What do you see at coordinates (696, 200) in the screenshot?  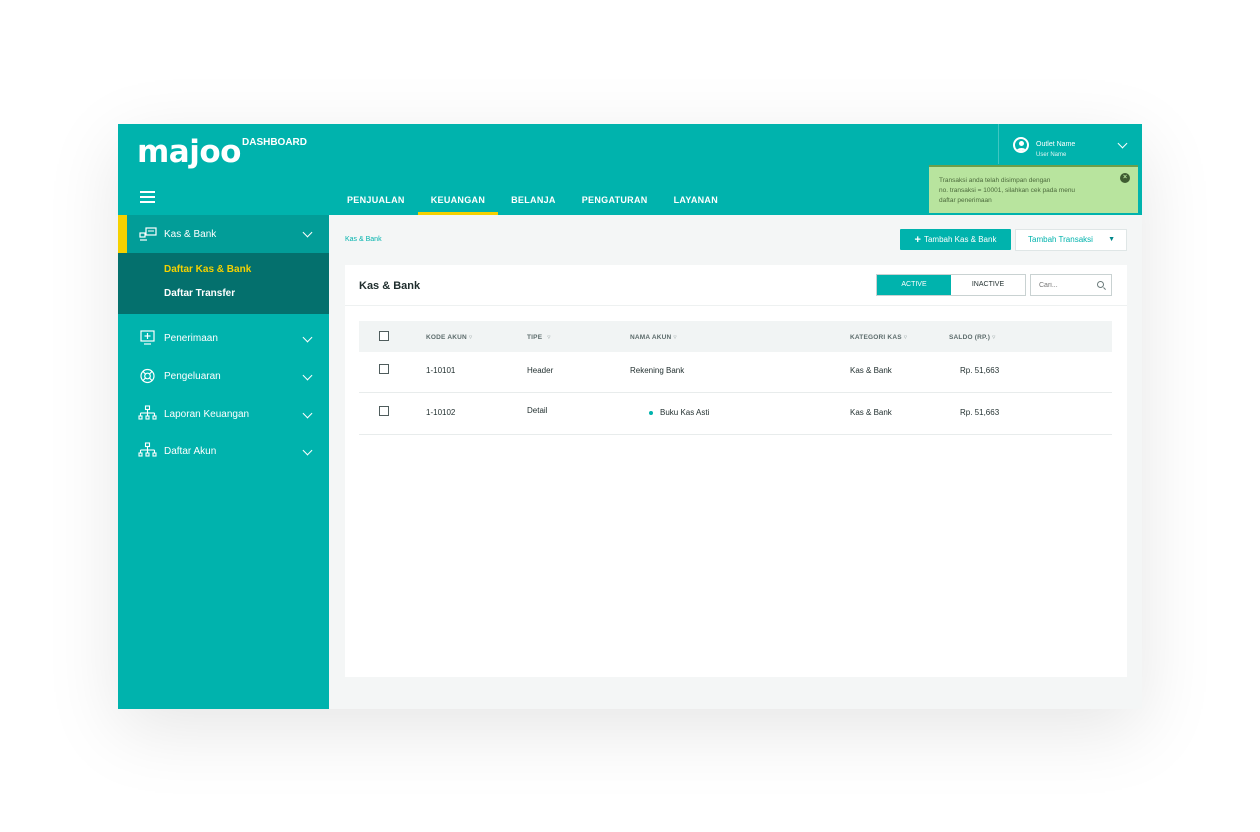 I see `tab-layanan: LAYANAN` at bounding box center [696, 200].